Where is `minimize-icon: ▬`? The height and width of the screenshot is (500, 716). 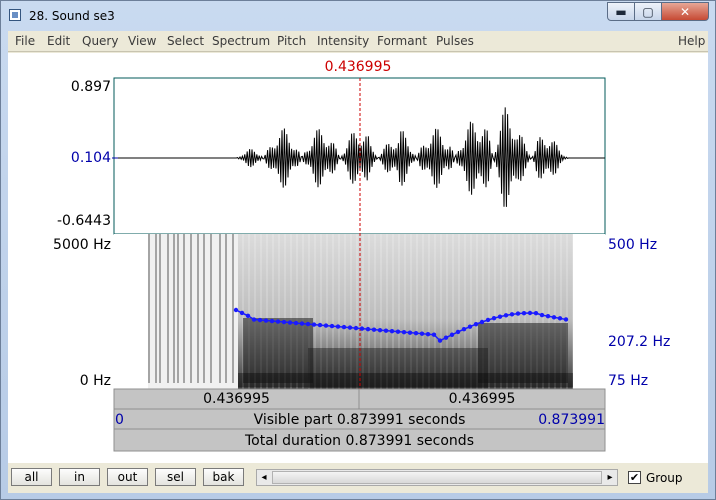
minimize-icon: ▬ is located at coordinates (621, 11).